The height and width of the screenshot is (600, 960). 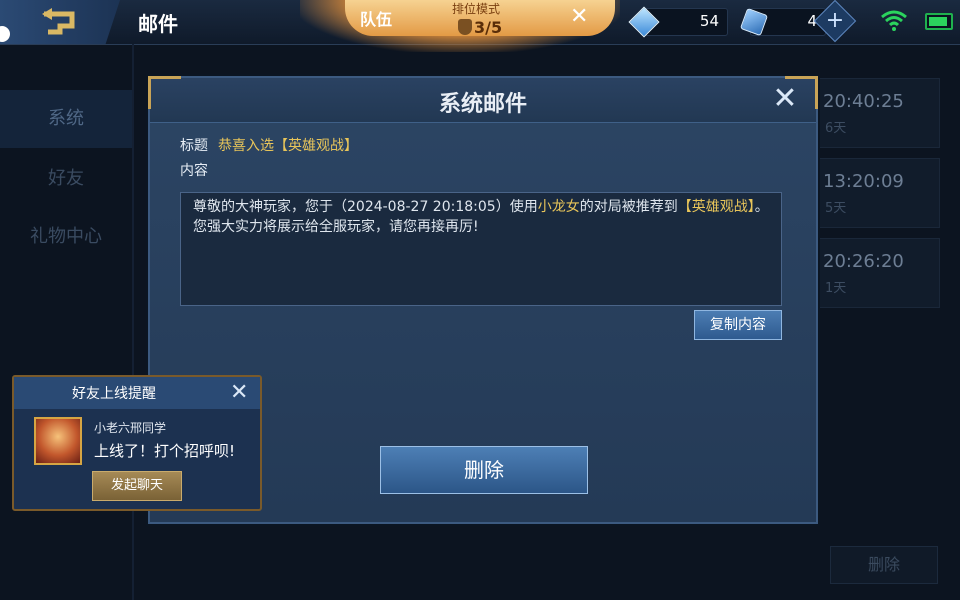 I want to click on team-label: 队伍, so click(x=376, y=19).